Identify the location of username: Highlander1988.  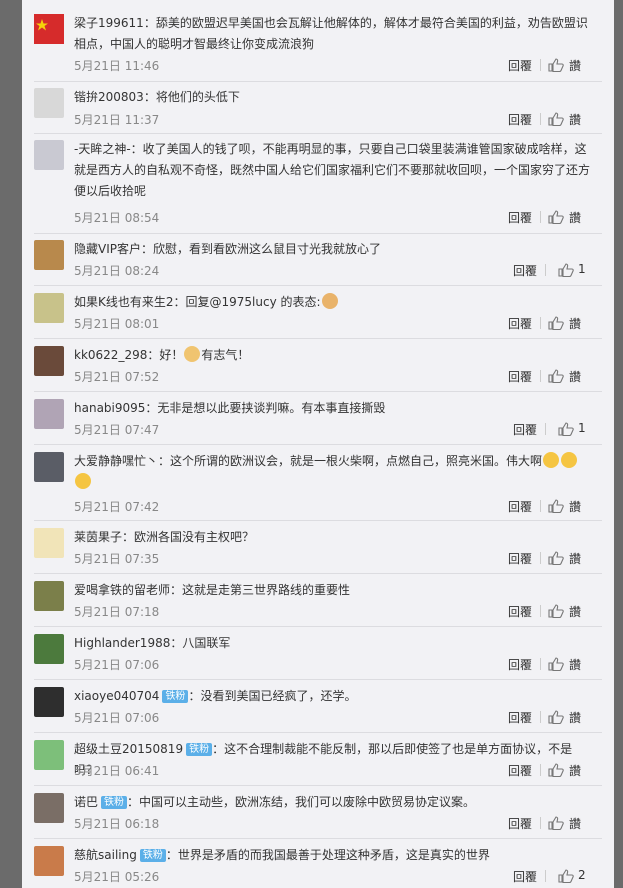
(122, 643).